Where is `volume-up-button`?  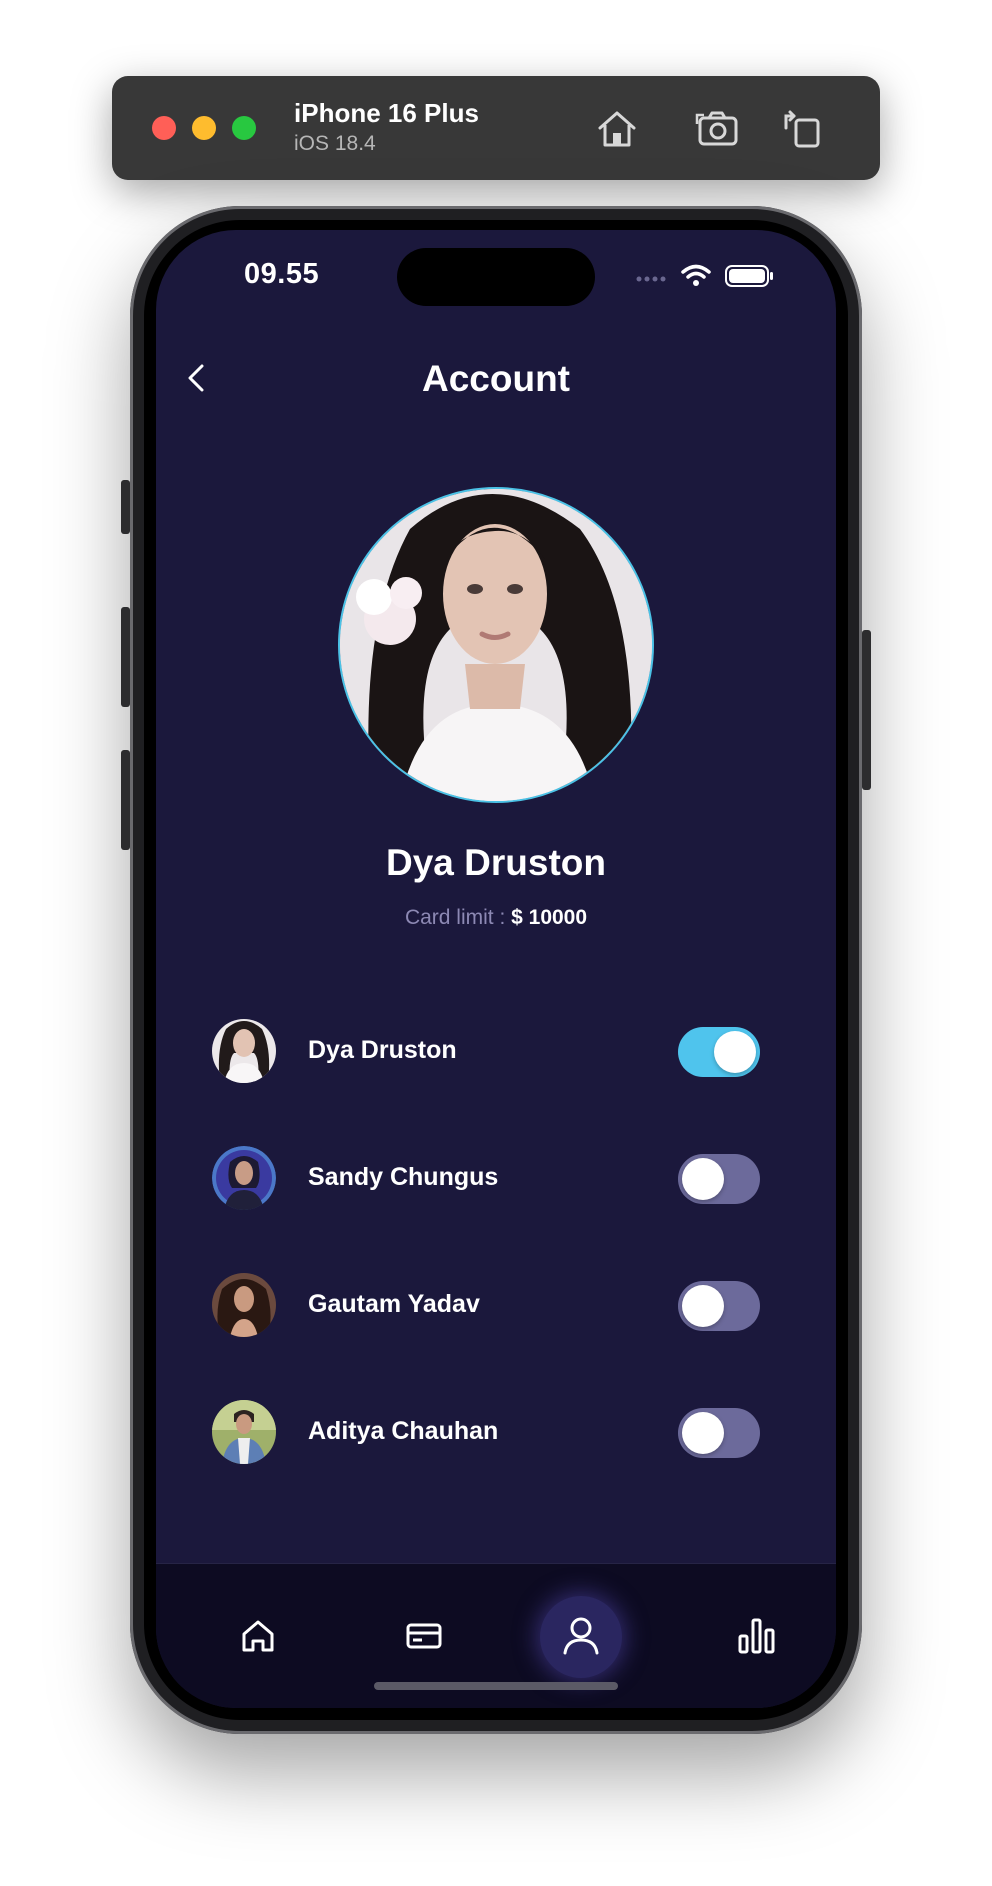
volume-up-button is located at coordinates (125, 657).